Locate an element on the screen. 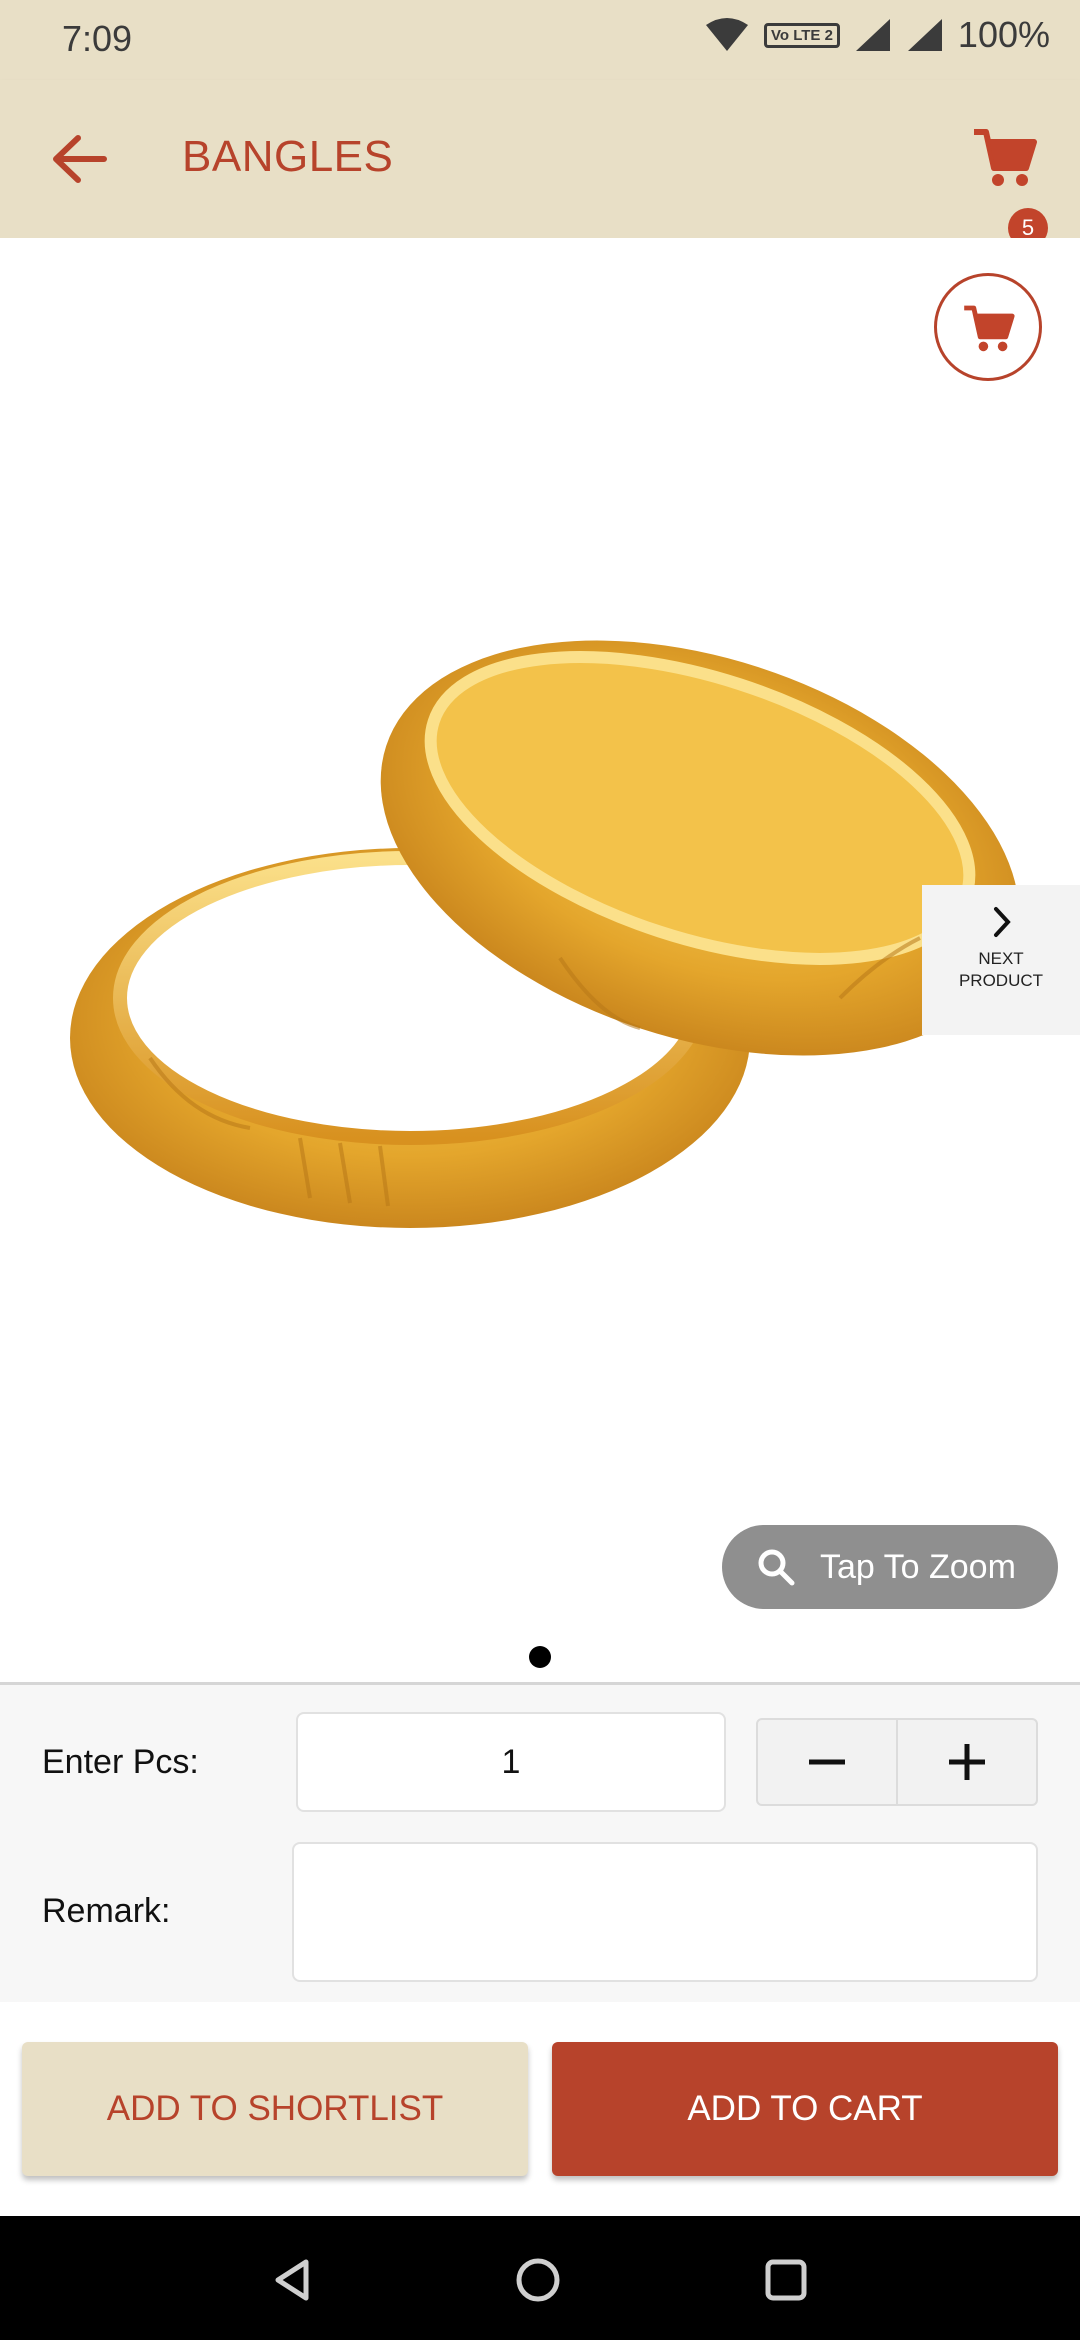  tap-to-zoom-button: Tap To Zoom is located at coordinates (890, 1567).